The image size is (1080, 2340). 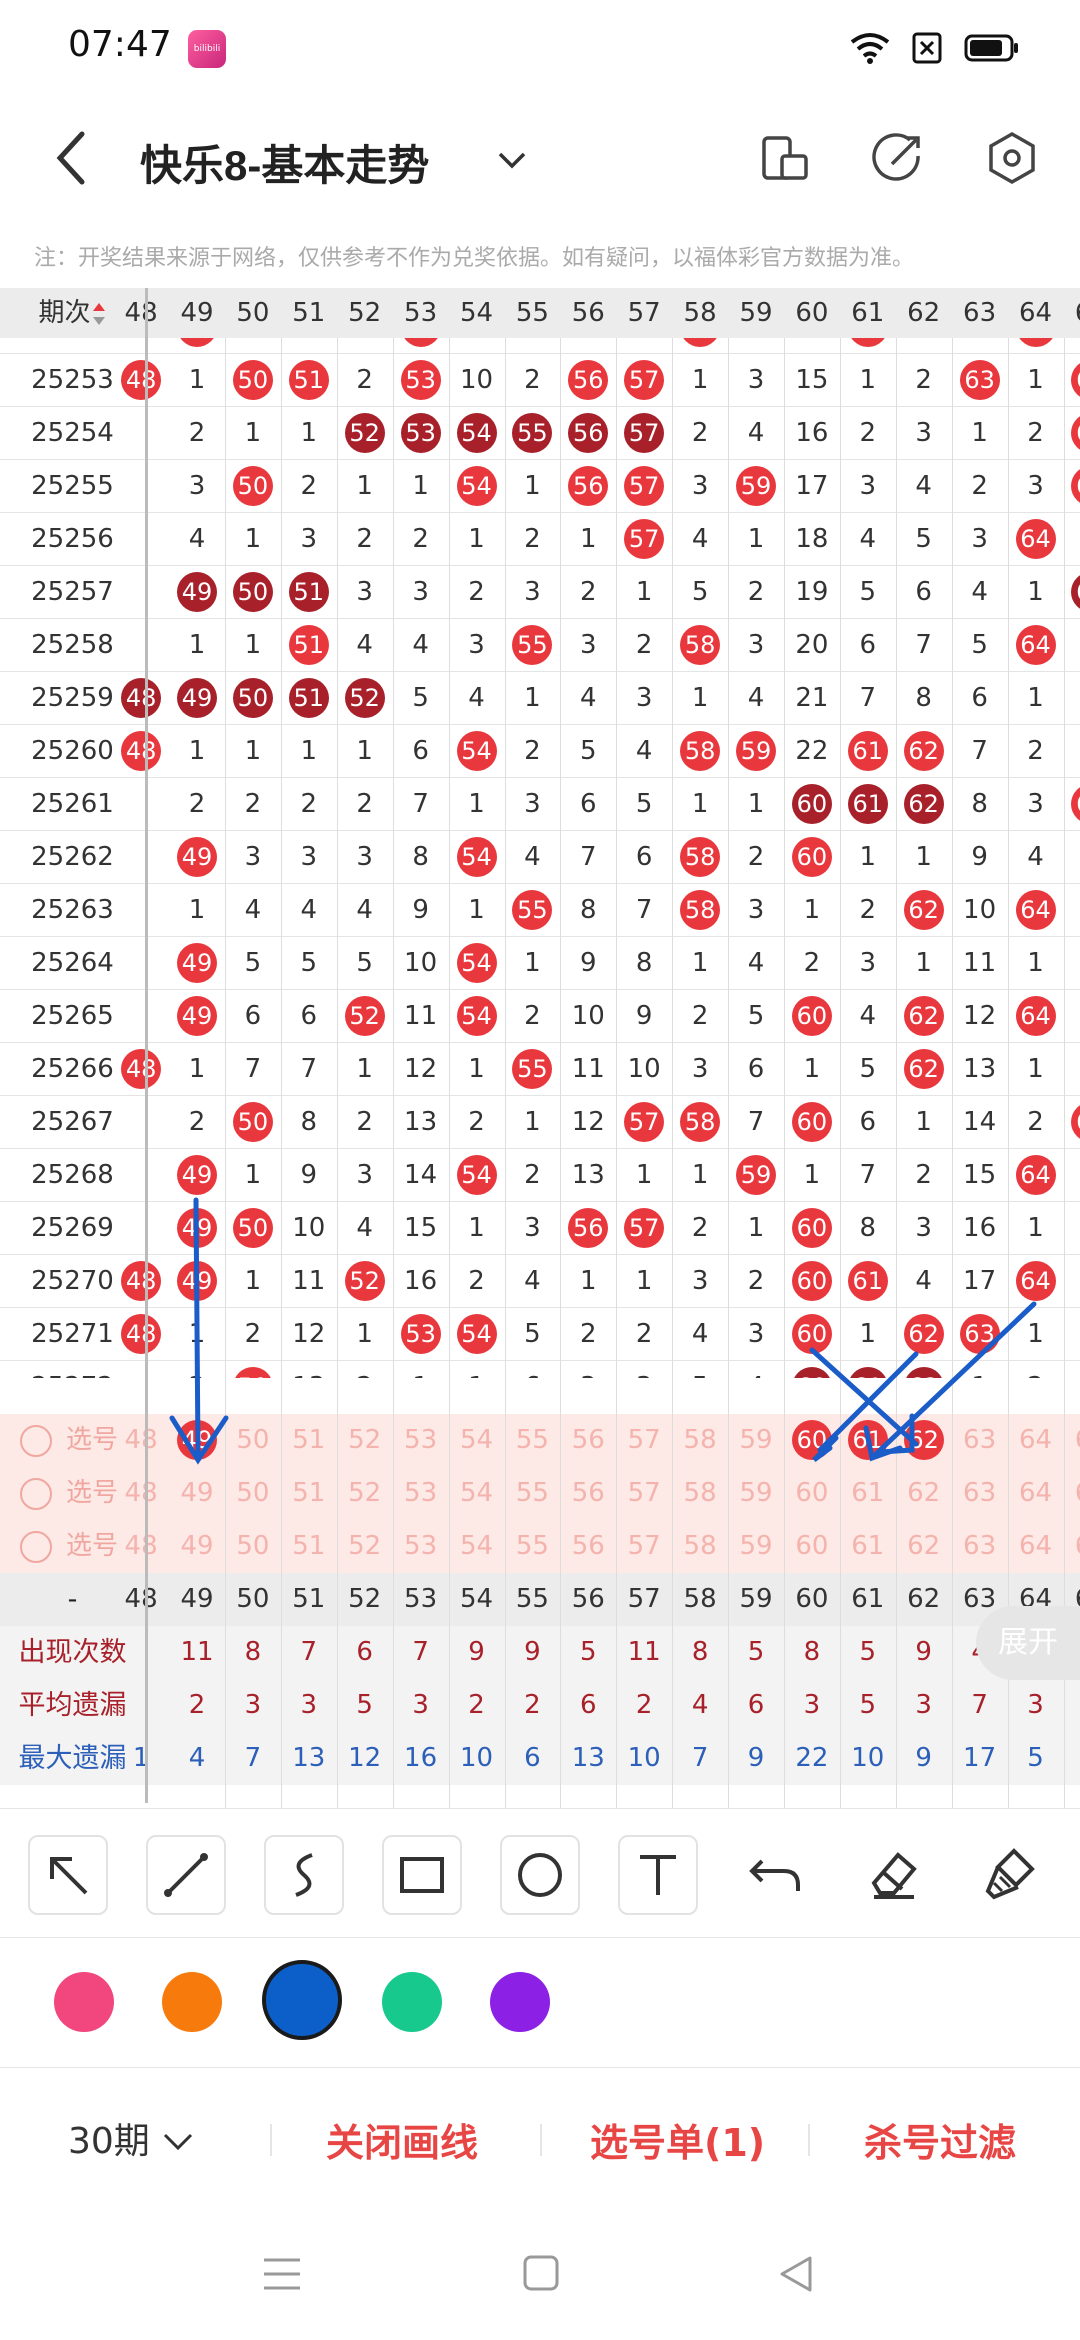 What do you see at coordinates (422, 1875) in the screenshot?
I see `rectangle-tool-button` at bounding box center [422, 1875].